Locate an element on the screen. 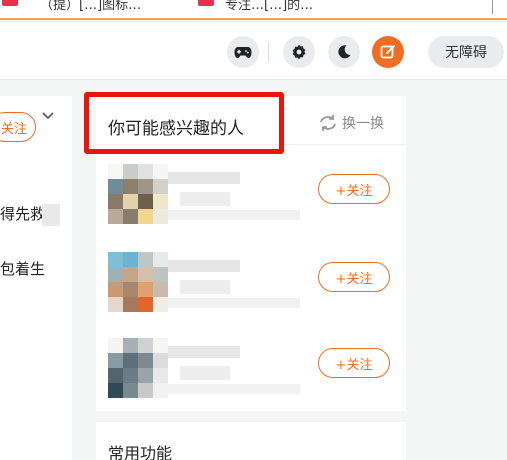  chevron-down-icon is located at coordinates (48, 115).